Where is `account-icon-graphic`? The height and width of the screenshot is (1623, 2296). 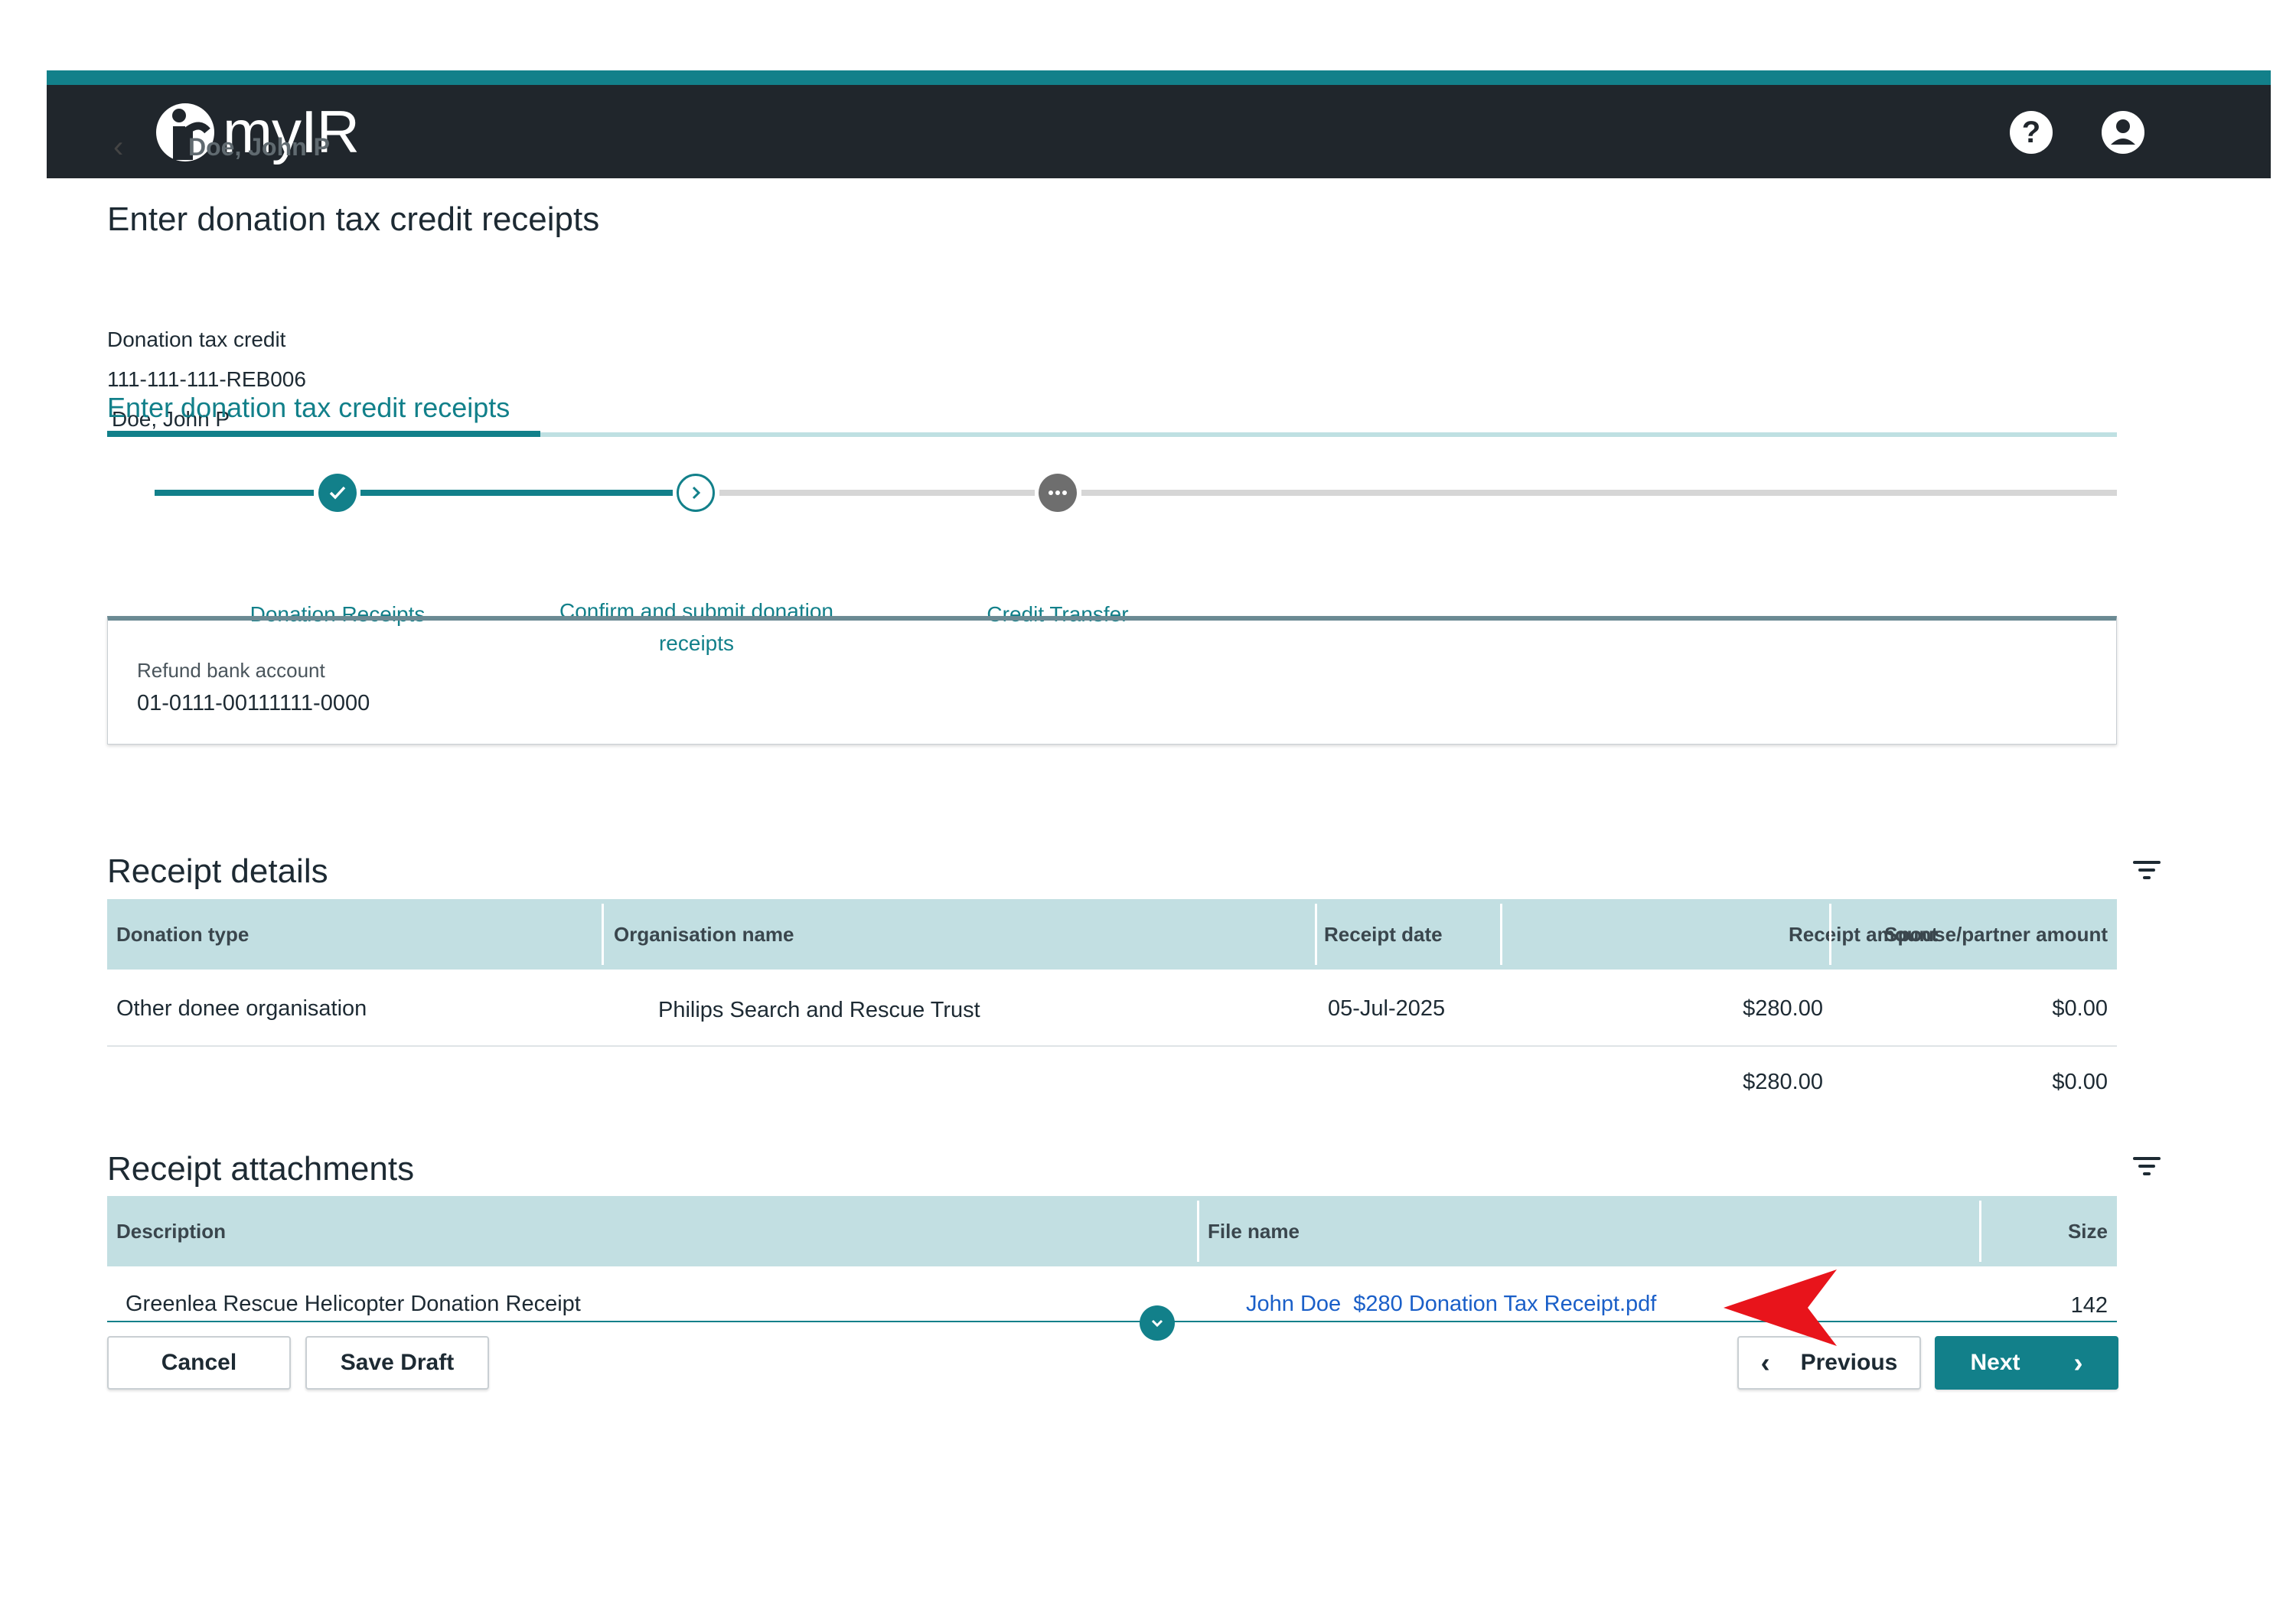
account-icon-graphic is located at coordinates (2123, 132).